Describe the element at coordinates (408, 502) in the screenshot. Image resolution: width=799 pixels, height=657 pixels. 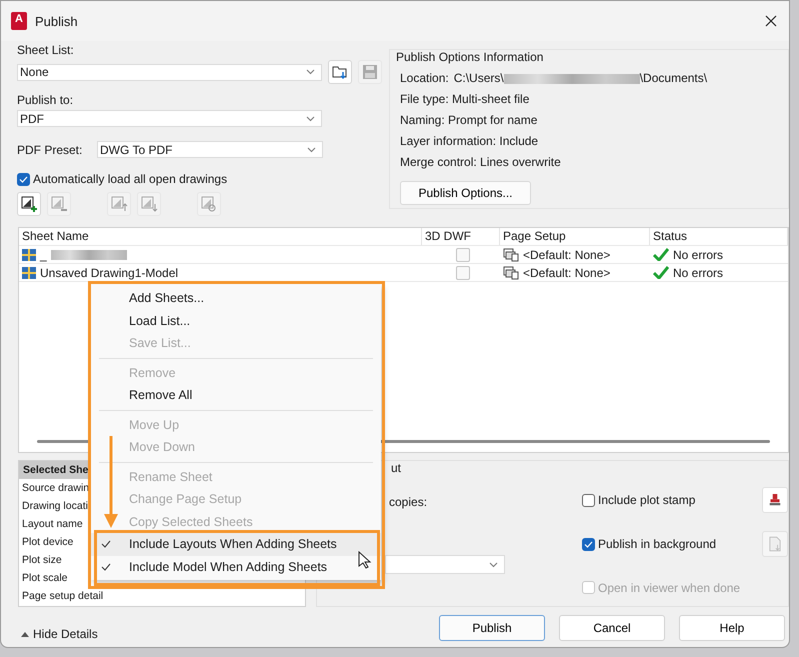
I see `copies-label: copies:` at that location.